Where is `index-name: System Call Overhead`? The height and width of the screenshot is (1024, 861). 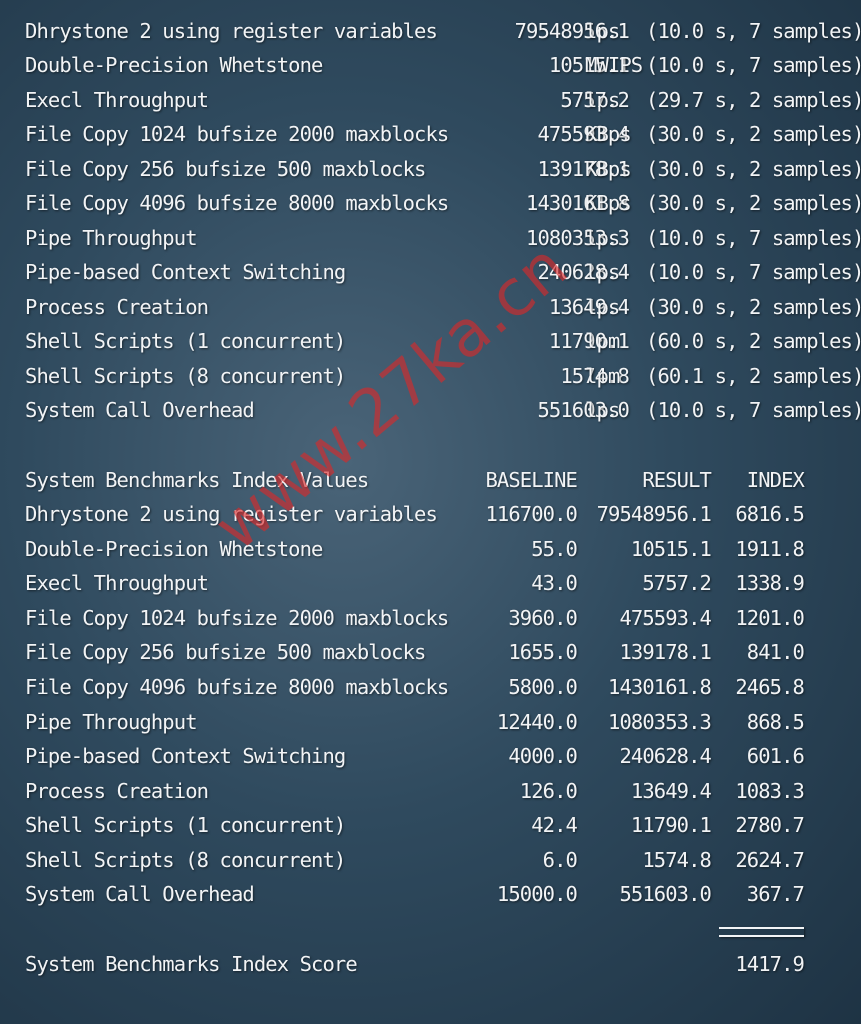
index-name: System Call Overhead is located at coordinates (140, 894).